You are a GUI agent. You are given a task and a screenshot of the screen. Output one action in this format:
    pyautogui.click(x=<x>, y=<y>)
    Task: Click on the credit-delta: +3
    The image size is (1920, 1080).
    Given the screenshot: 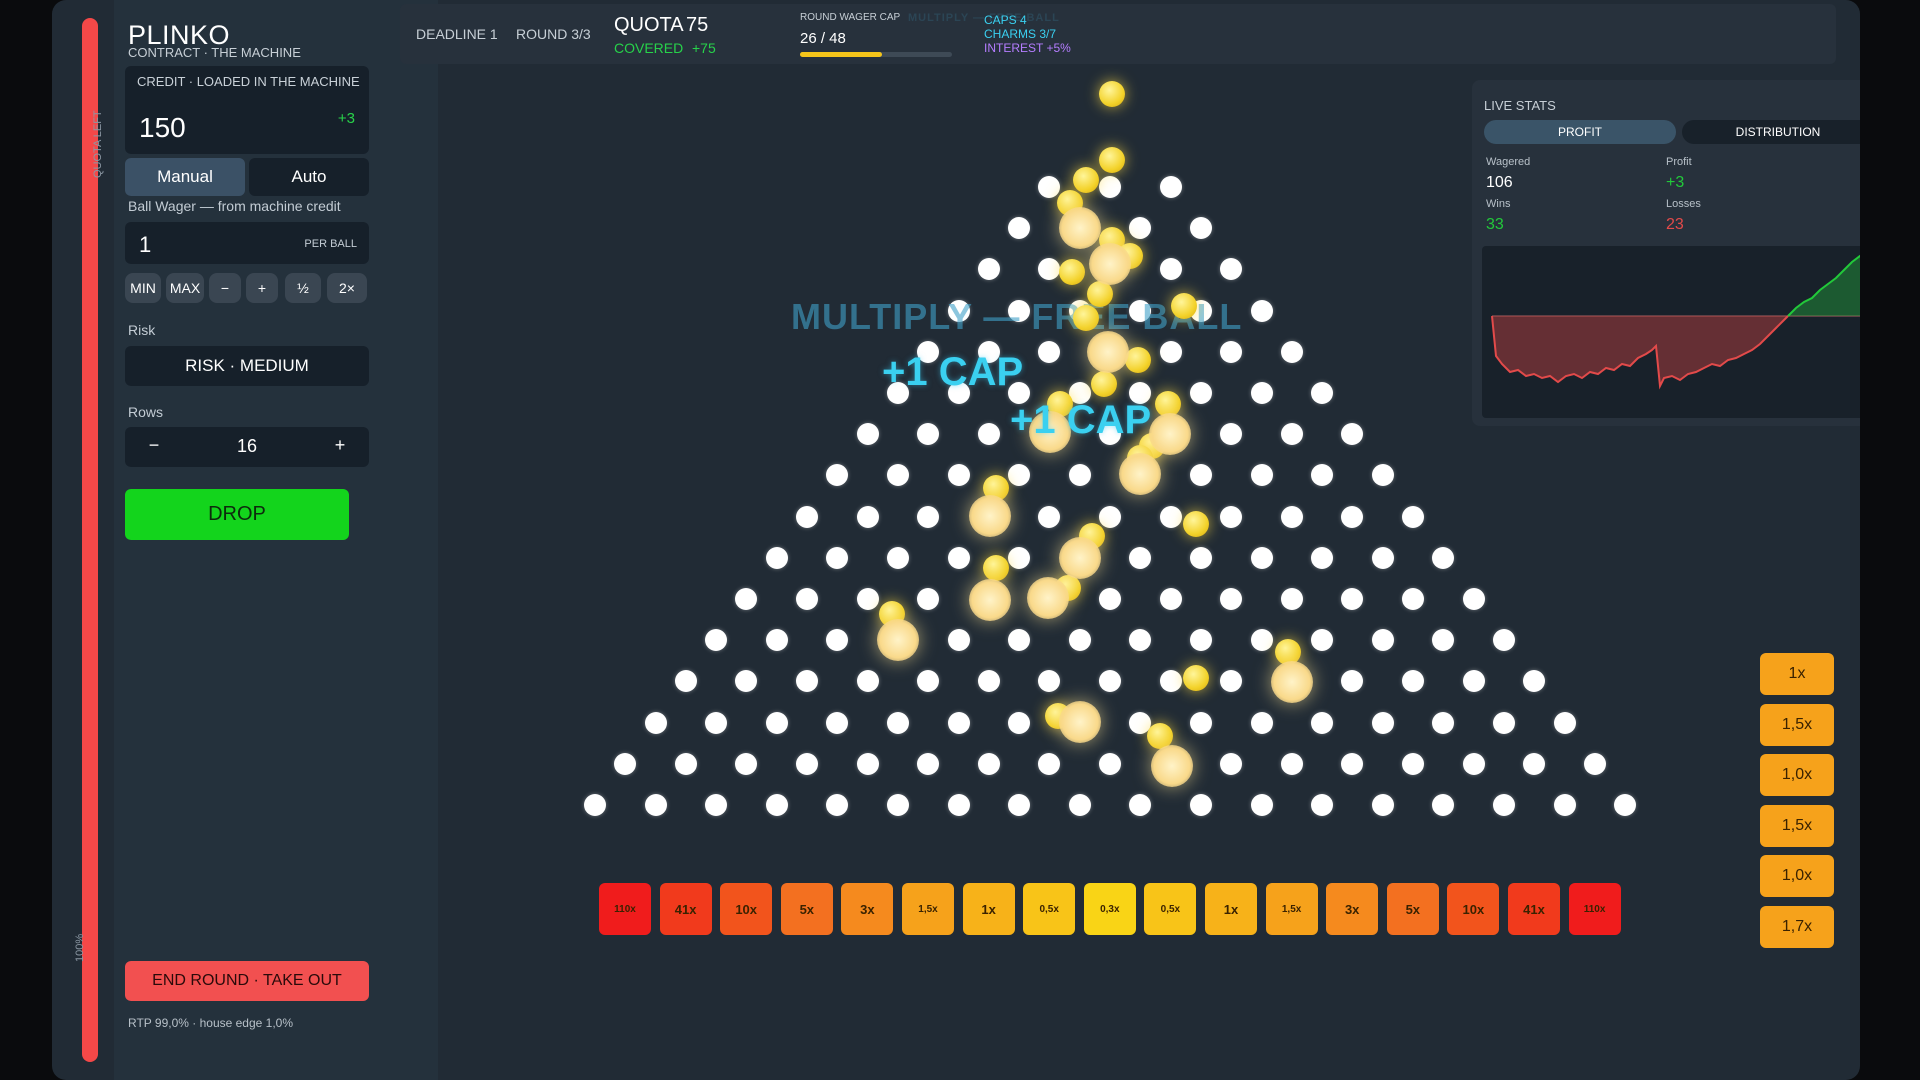 What is the action you would take?
    pyautogui.click(x=346, y=118)
    